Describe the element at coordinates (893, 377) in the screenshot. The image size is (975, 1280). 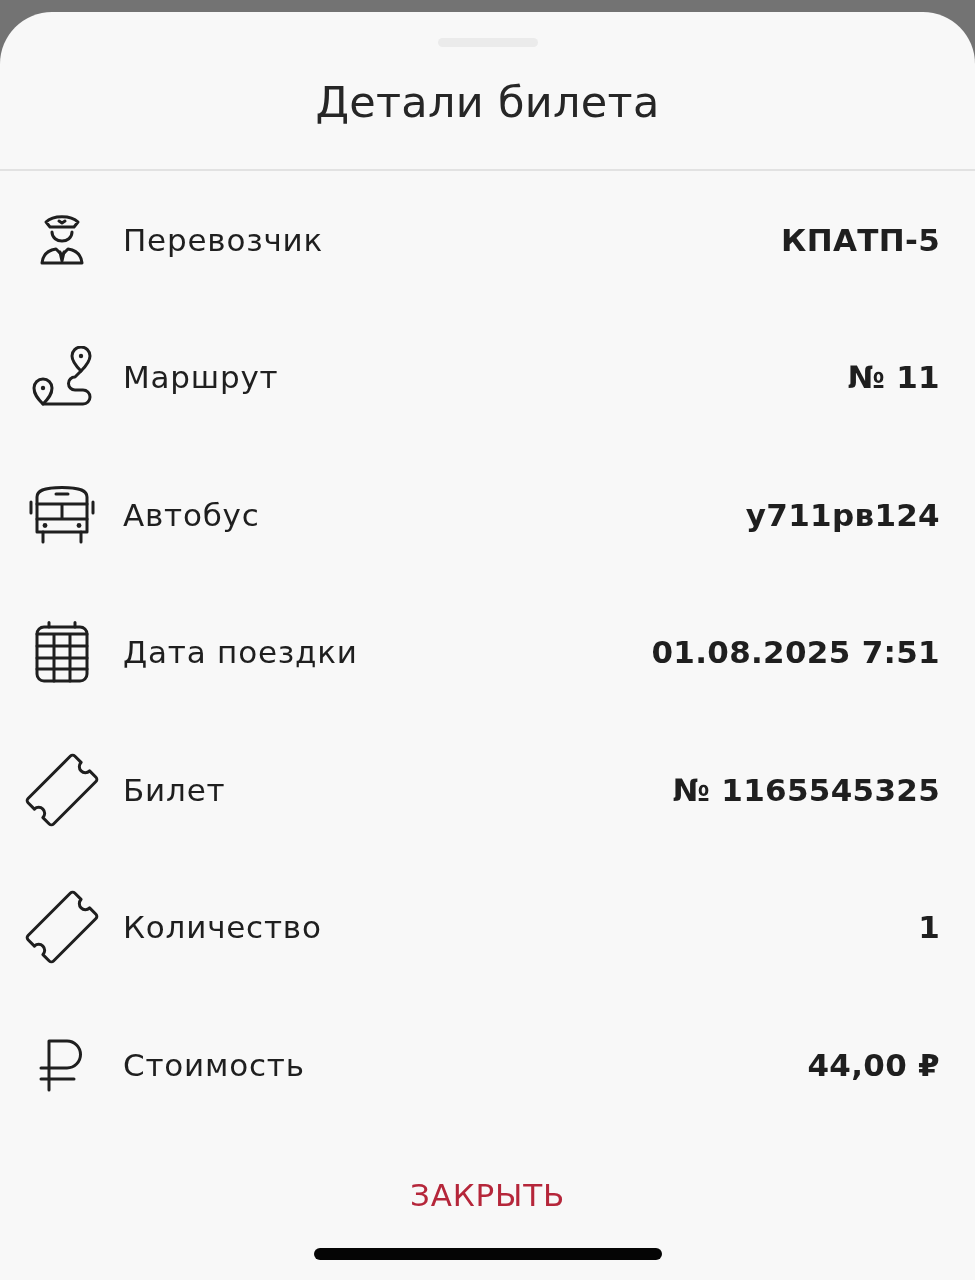
I see `detail-value: № 11` at that location.